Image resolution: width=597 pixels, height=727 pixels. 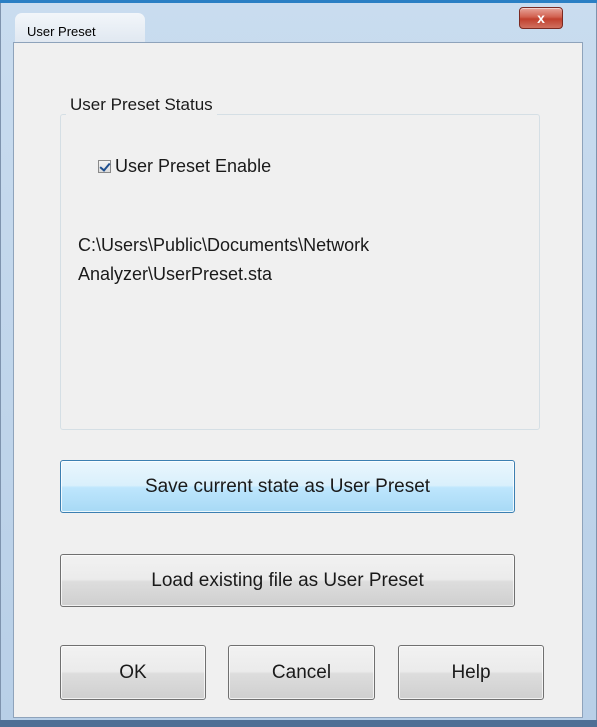 What do you see at coordinates (471, 672) in the screenshot?
I see `help-button: Help` at bounding box center [471, 672].